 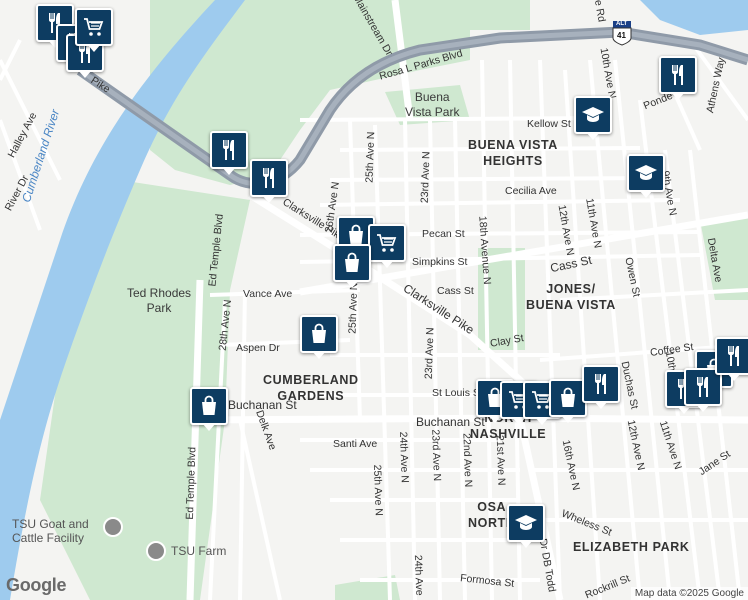 What do you see at coordinates (311, 380) in the screenshot?
I see `area-label-line: CUMBERLAND` at bounding box center [311, 380].